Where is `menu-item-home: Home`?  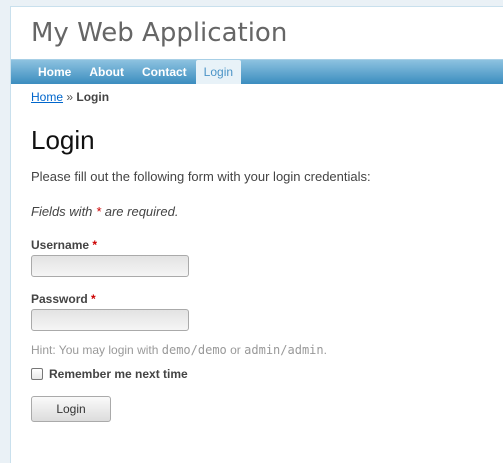 menu-item-home: Home is located at coordinates (54, 72).